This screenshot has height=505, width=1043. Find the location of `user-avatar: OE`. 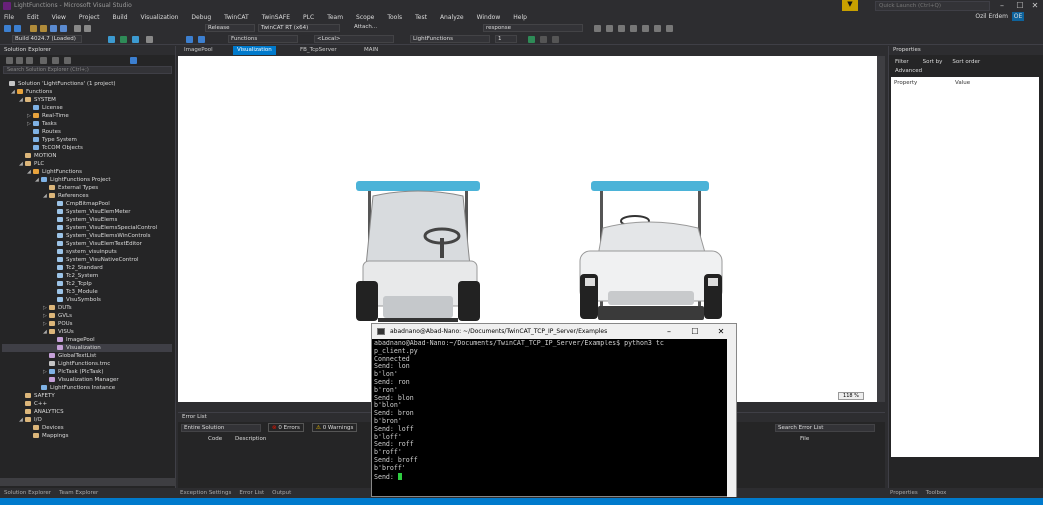

user-avatar: OE is located at coordinates (1018, 16).